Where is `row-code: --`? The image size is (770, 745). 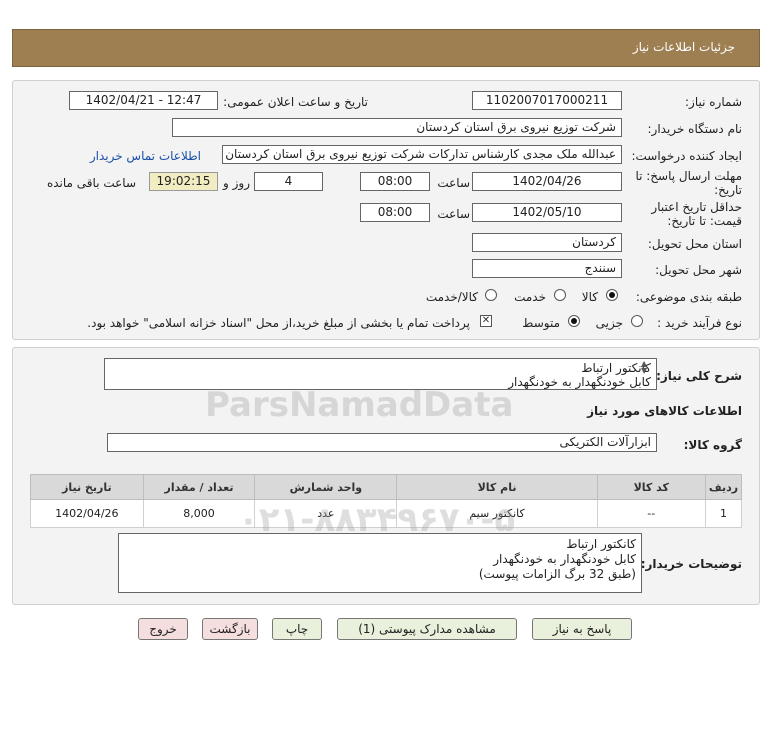 row-code: -- is located at coordinates (651, 513).